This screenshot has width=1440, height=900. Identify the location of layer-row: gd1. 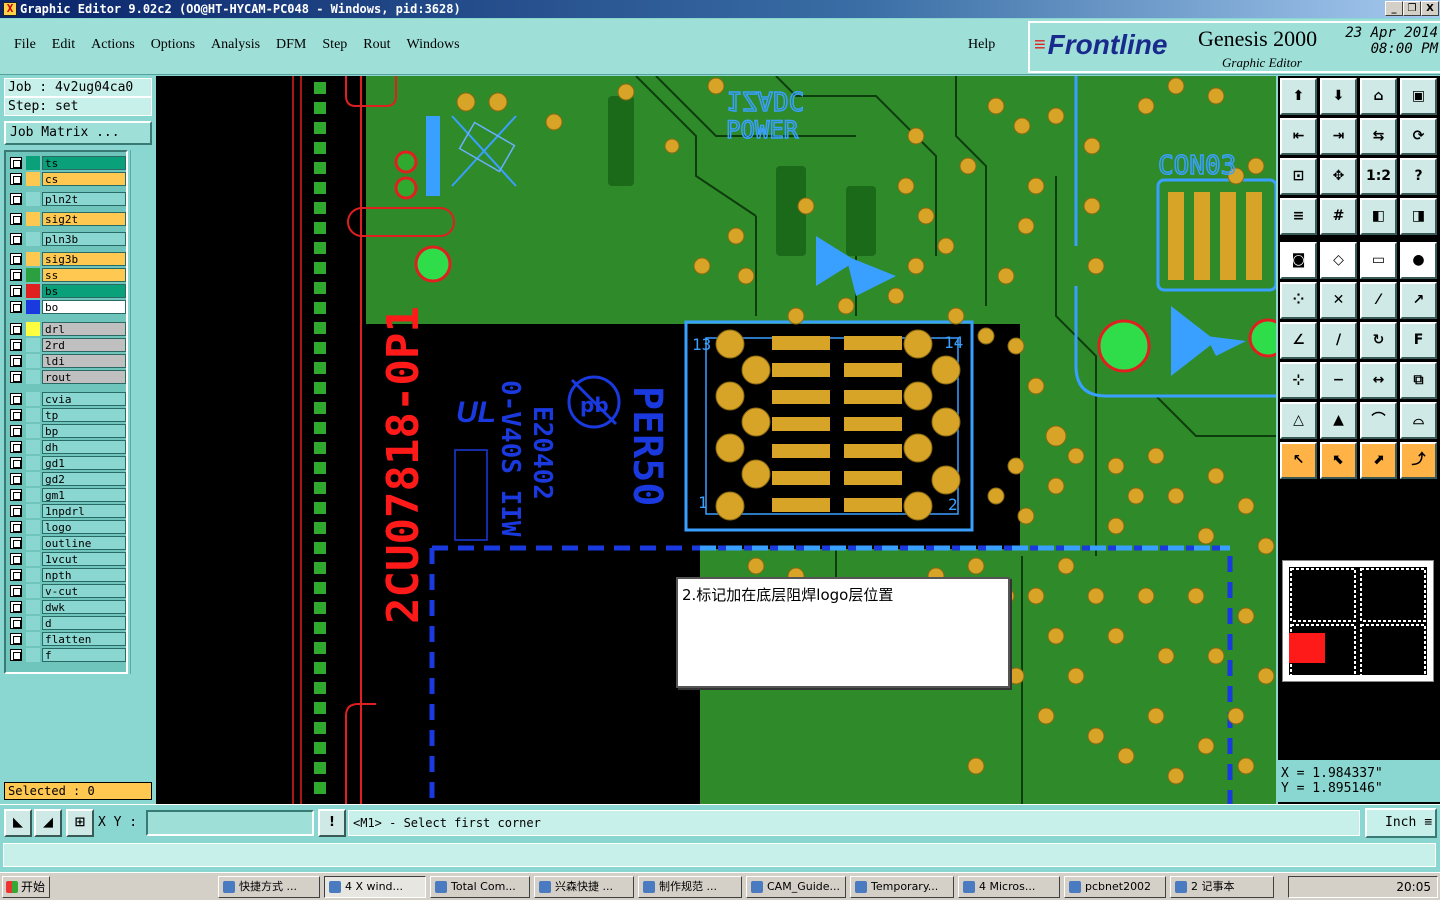
(67, 463).